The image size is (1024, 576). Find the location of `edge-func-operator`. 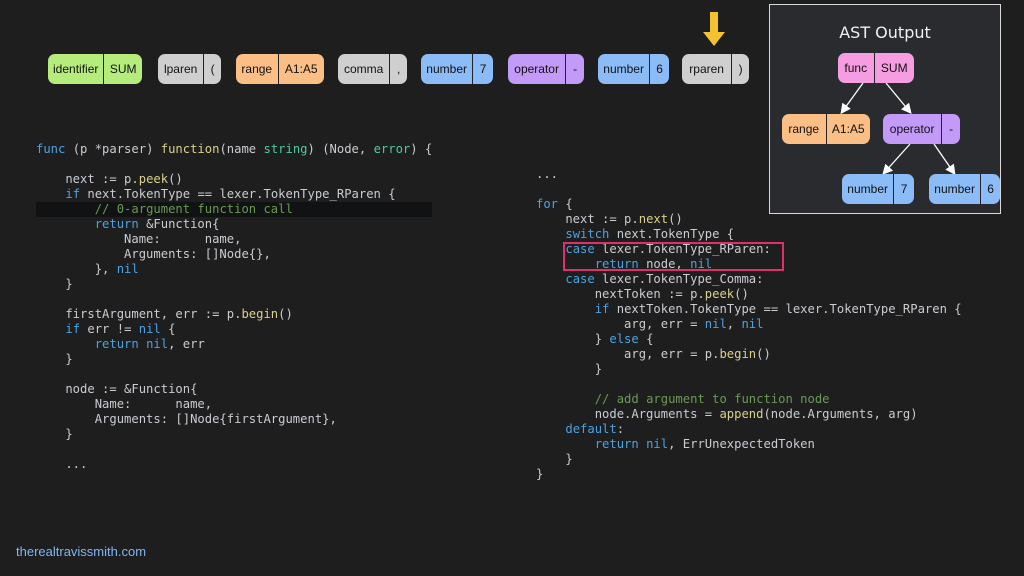

edge-func-operator is located at coordinates (898, 98).